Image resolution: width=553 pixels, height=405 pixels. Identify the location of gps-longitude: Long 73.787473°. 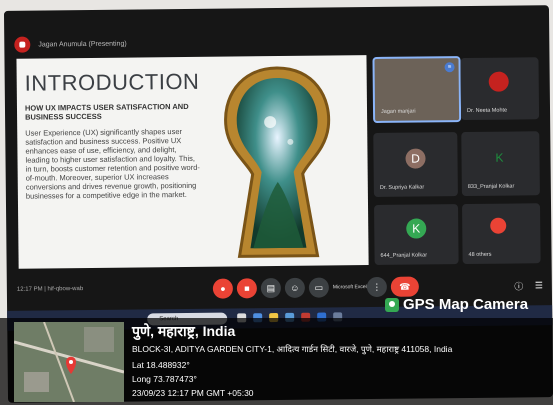
(164, 379).